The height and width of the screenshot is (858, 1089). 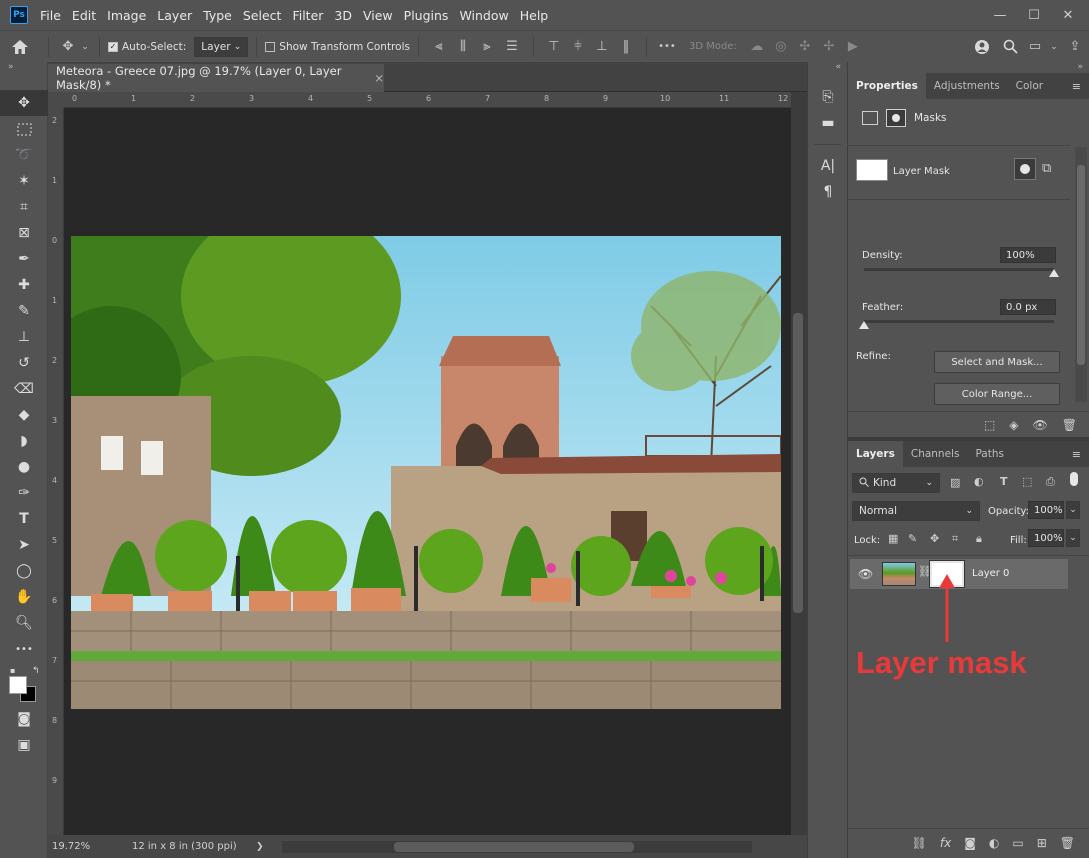 I want to click on close-window-button: ✕, so click(x=1068, y=15).